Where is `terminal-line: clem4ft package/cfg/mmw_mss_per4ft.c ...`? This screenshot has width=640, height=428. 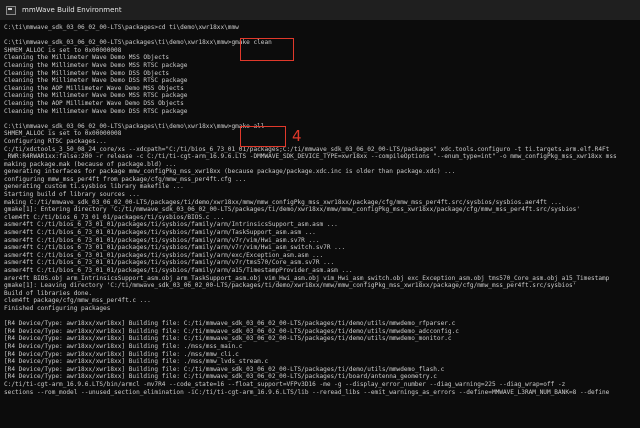
terminal-line: clem4ft package/cfg/mmw_mss_per4ft.c ... is located at coordinates (77, 301).